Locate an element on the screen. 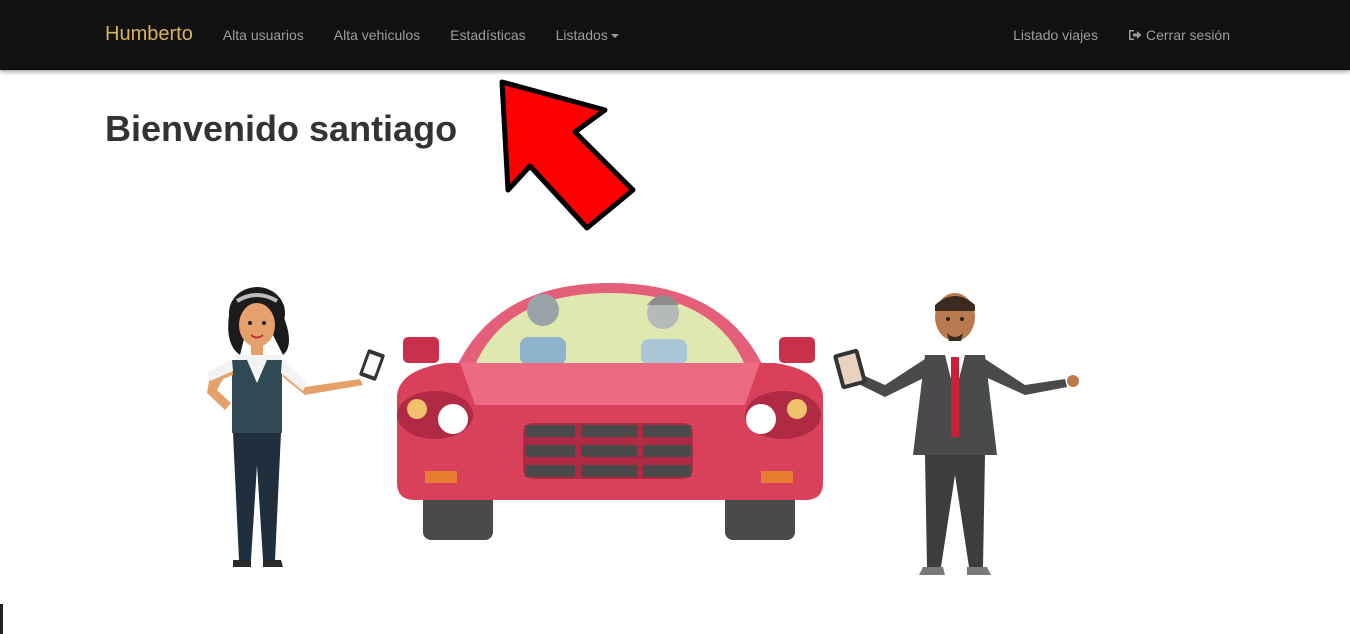  car-figure is located at coordinates (610, 411).